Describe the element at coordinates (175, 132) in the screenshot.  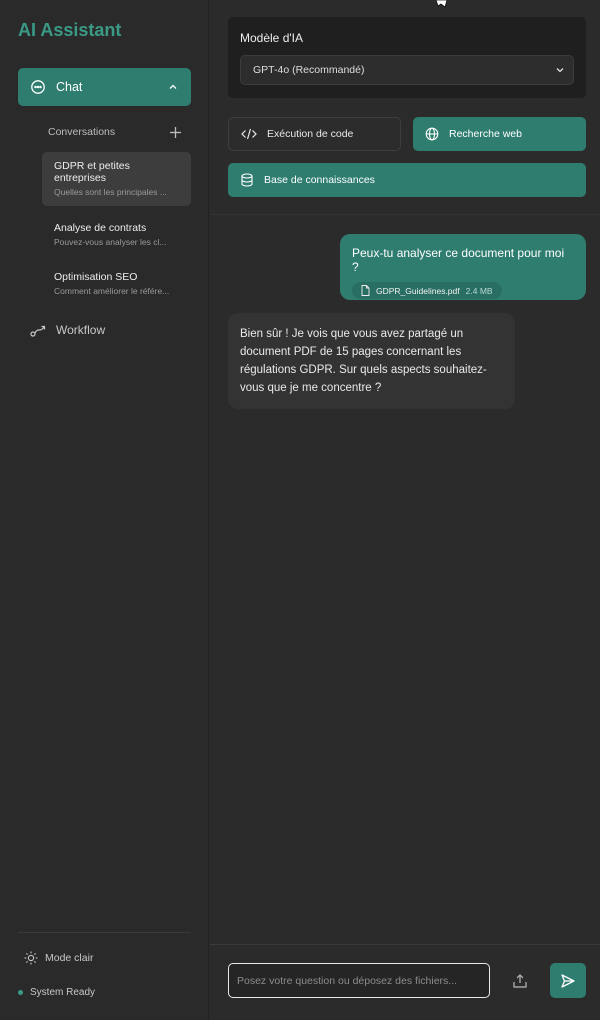
I see `new-conversation-plus-icon` at that location.